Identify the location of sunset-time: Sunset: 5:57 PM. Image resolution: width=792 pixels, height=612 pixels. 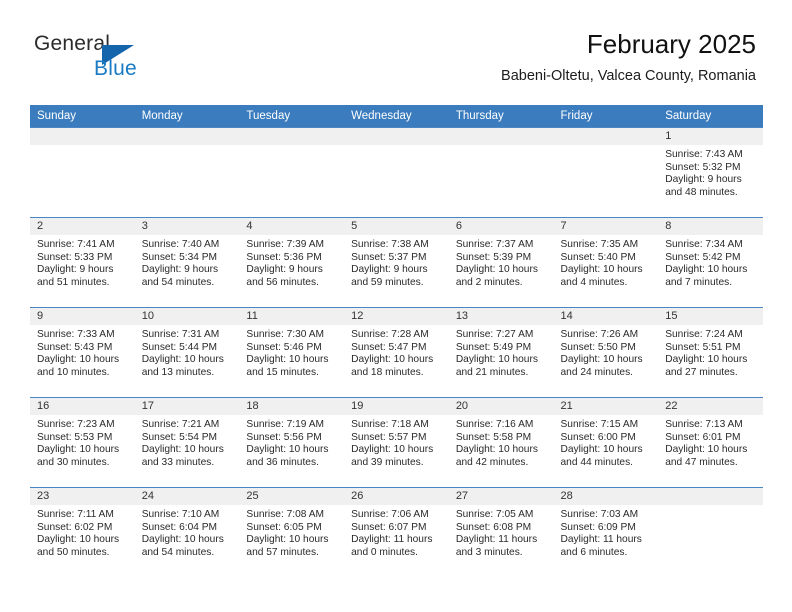
(389, 437).